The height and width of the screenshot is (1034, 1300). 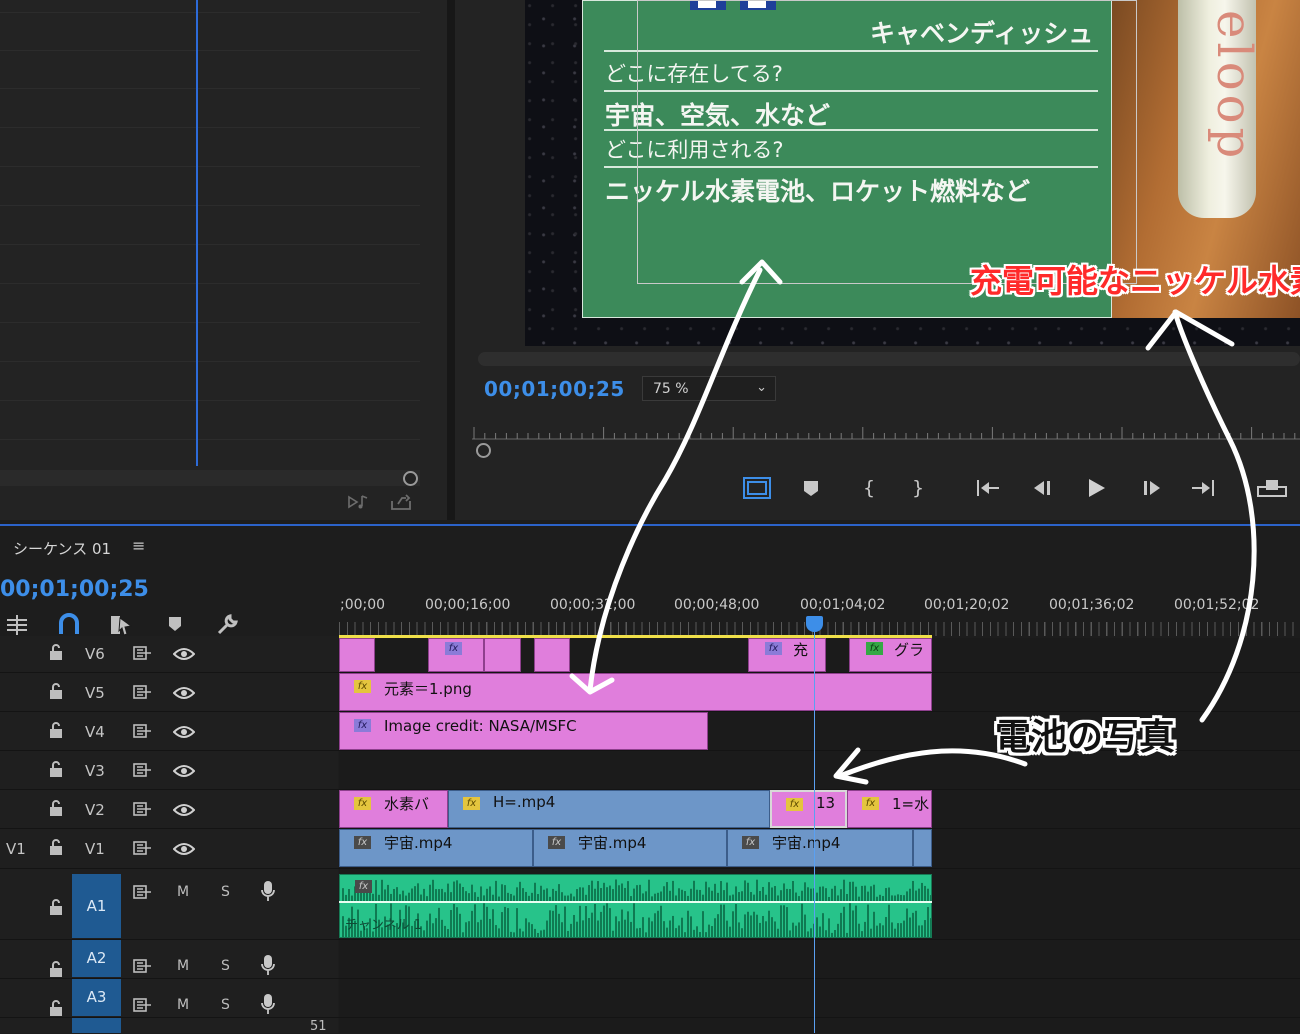 I want to click on panel-menu-icon: ≡, so click(x=138, y=545).